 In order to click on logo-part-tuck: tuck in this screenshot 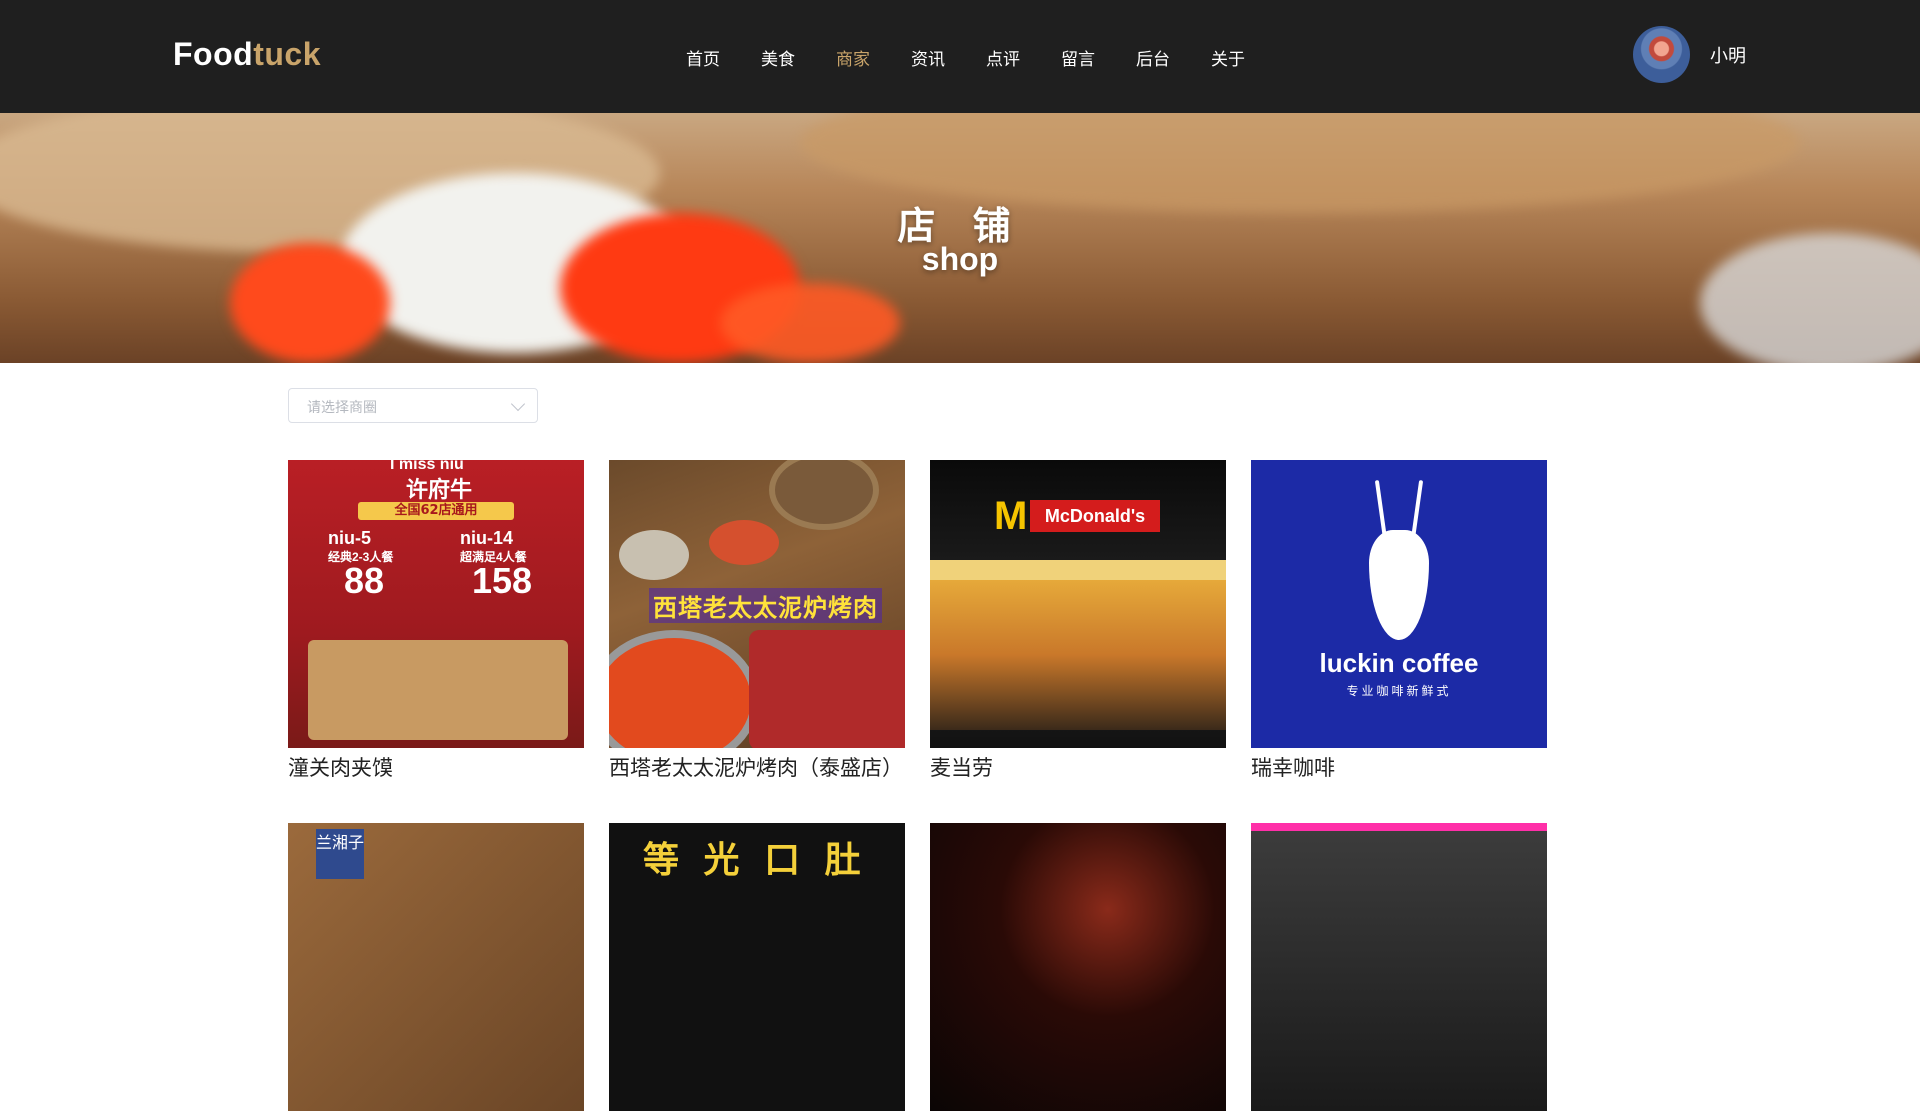, I will do `click(287, 54)`.